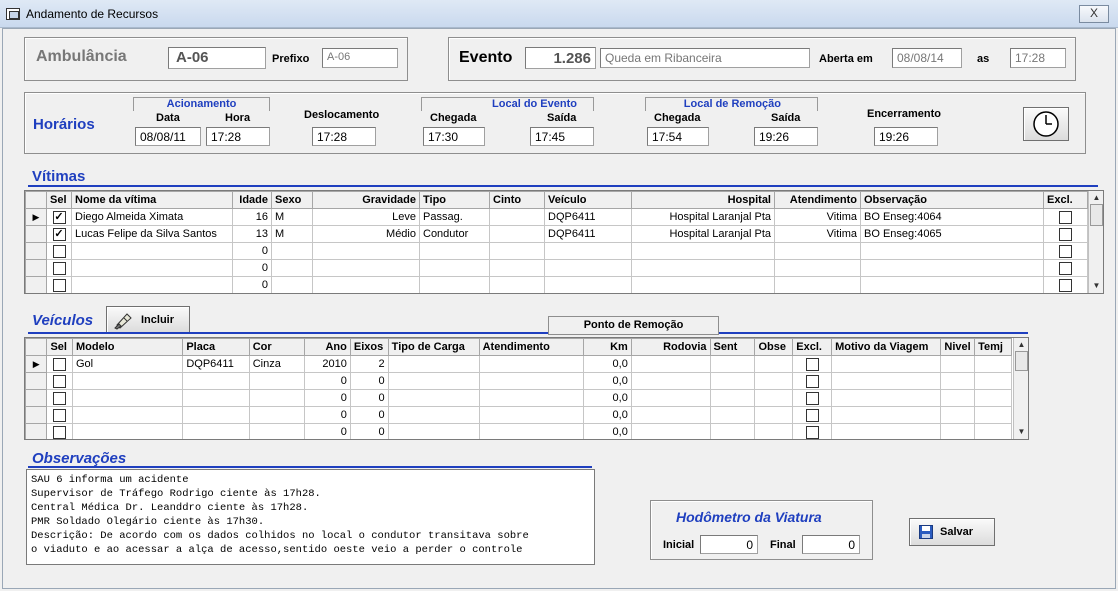  Describe the element at coordinates (588, 200) in the screenshot. I see `vitimas-col-header: Veículo` at that location.